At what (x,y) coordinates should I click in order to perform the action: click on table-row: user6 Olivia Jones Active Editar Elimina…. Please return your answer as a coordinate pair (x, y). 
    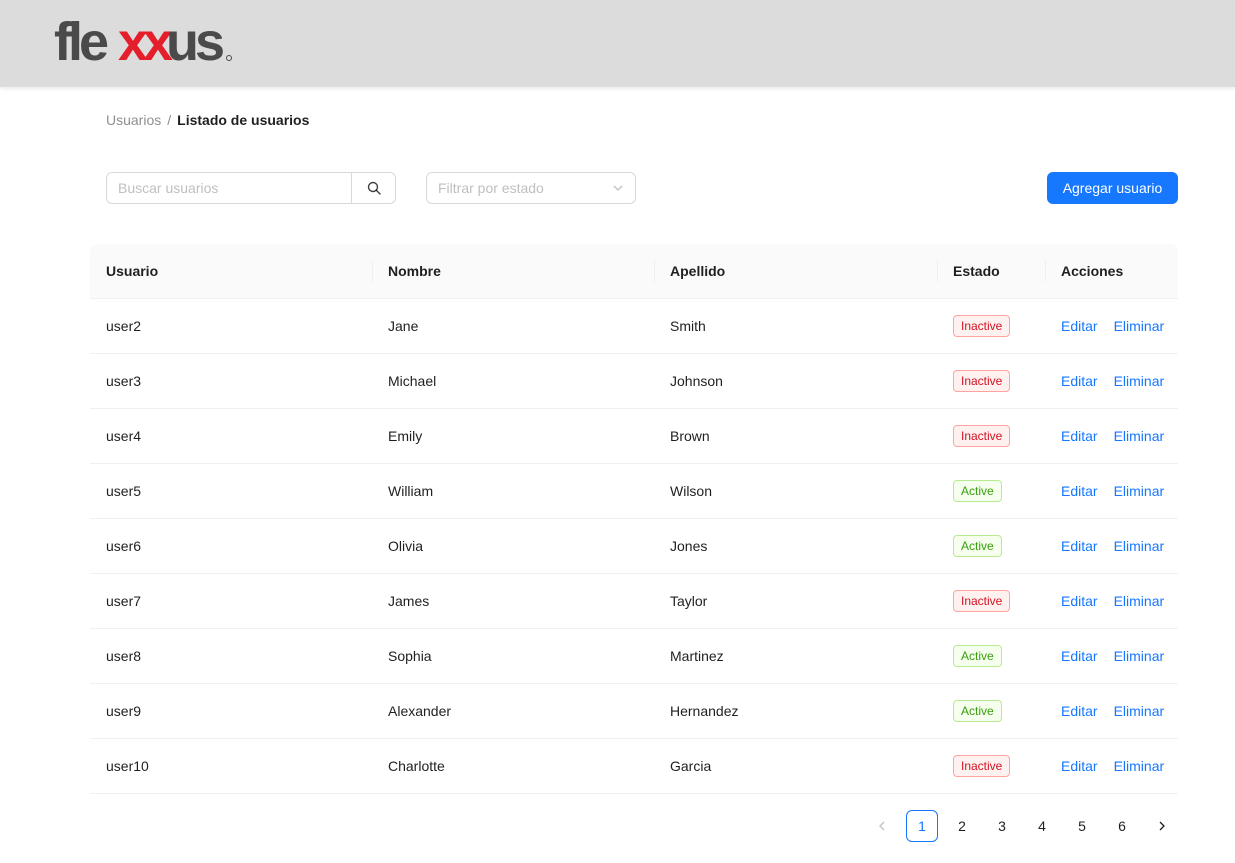
    Looking at the image, I should click on (634, 546).